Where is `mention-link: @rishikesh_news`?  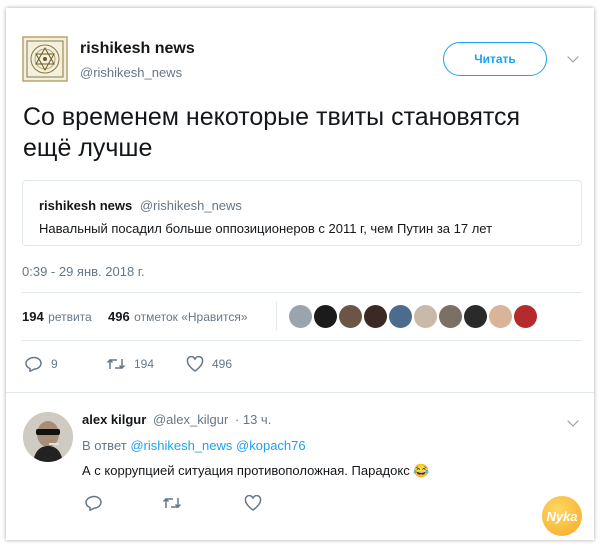 mention-link: @rishikesh_news is located at coordinates (181, 445).